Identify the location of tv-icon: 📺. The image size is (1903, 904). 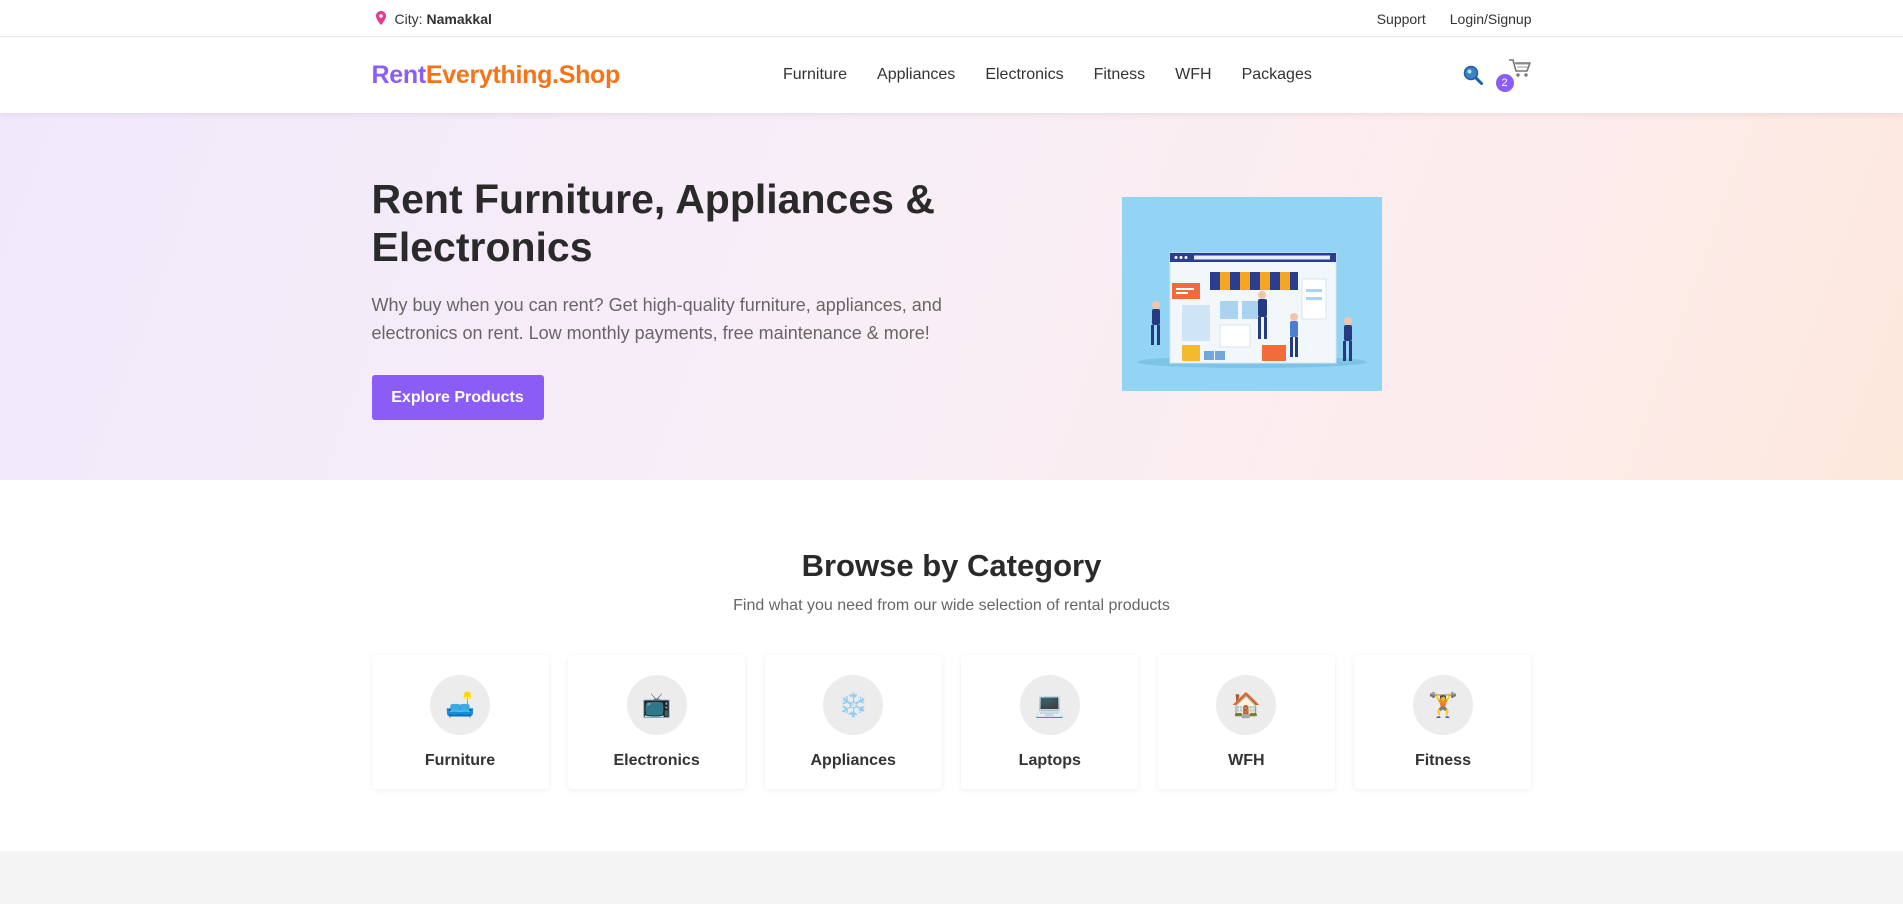
(656, 705).